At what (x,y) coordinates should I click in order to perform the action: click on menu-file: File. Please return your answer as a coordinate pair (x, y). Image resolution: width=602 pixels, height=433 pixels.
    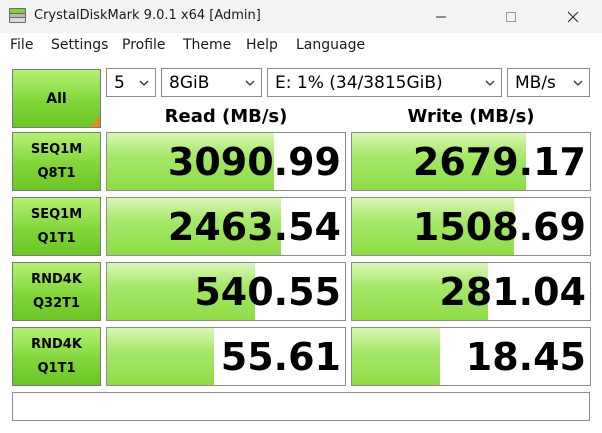
    Looking at the image, I should click on (21, 45).